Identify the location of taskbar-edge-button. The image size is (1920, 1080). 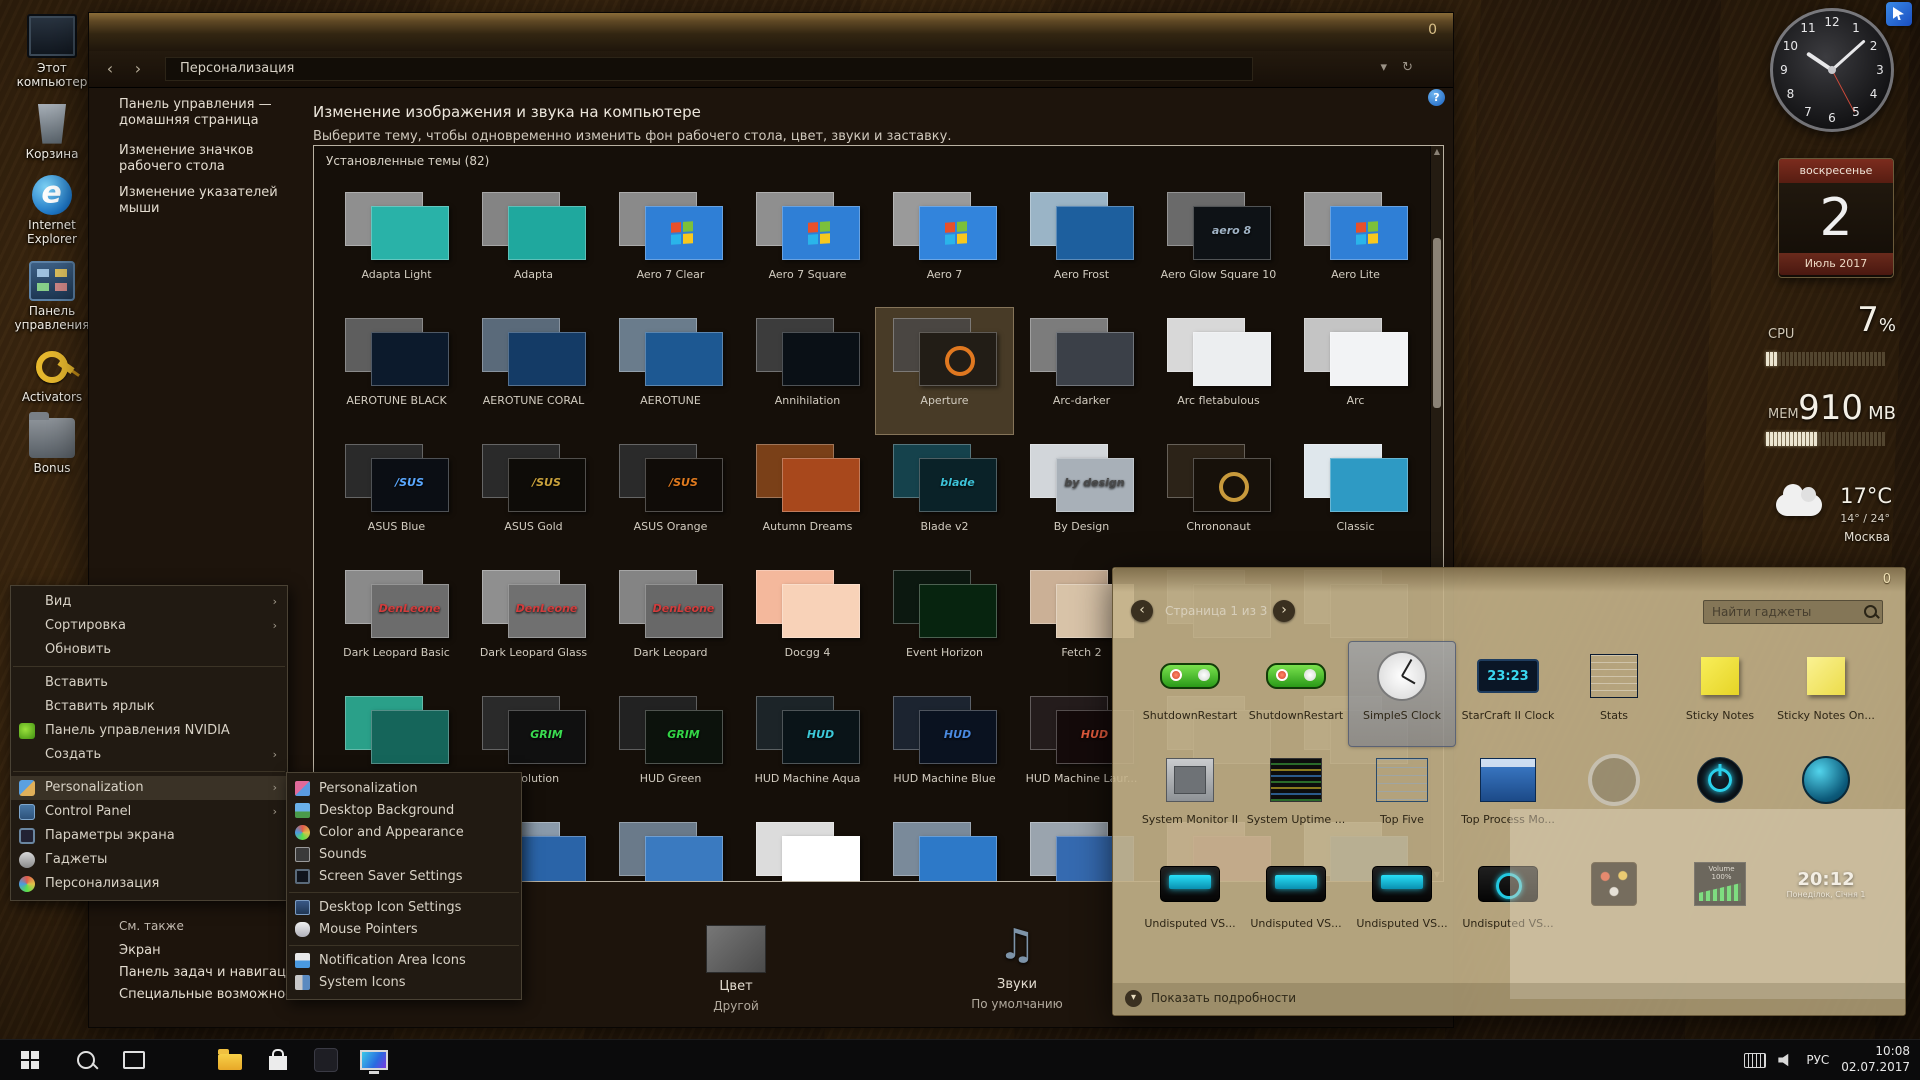
(182, 1060).